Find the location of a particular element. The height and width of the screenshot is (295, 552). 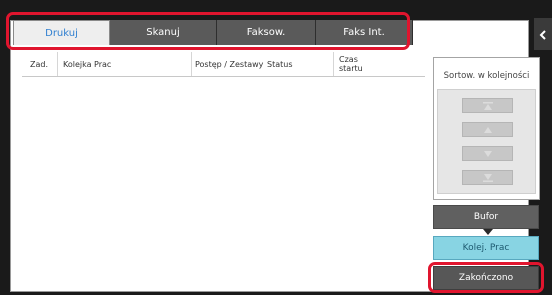

move-to-top-icon is located at coordinates (488, 106).